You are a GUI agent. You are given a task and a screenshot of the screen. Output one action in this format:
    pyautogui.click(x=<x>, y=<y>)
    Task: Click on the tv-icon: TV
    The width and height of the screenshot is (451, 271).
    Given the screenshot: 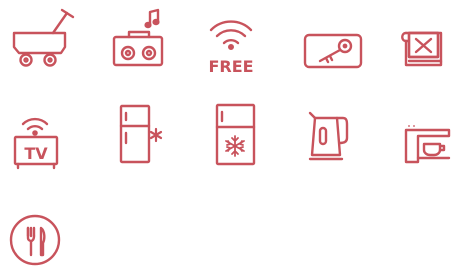 What is the action you would take?
    pyautogui.click(x=43, y=143)
    